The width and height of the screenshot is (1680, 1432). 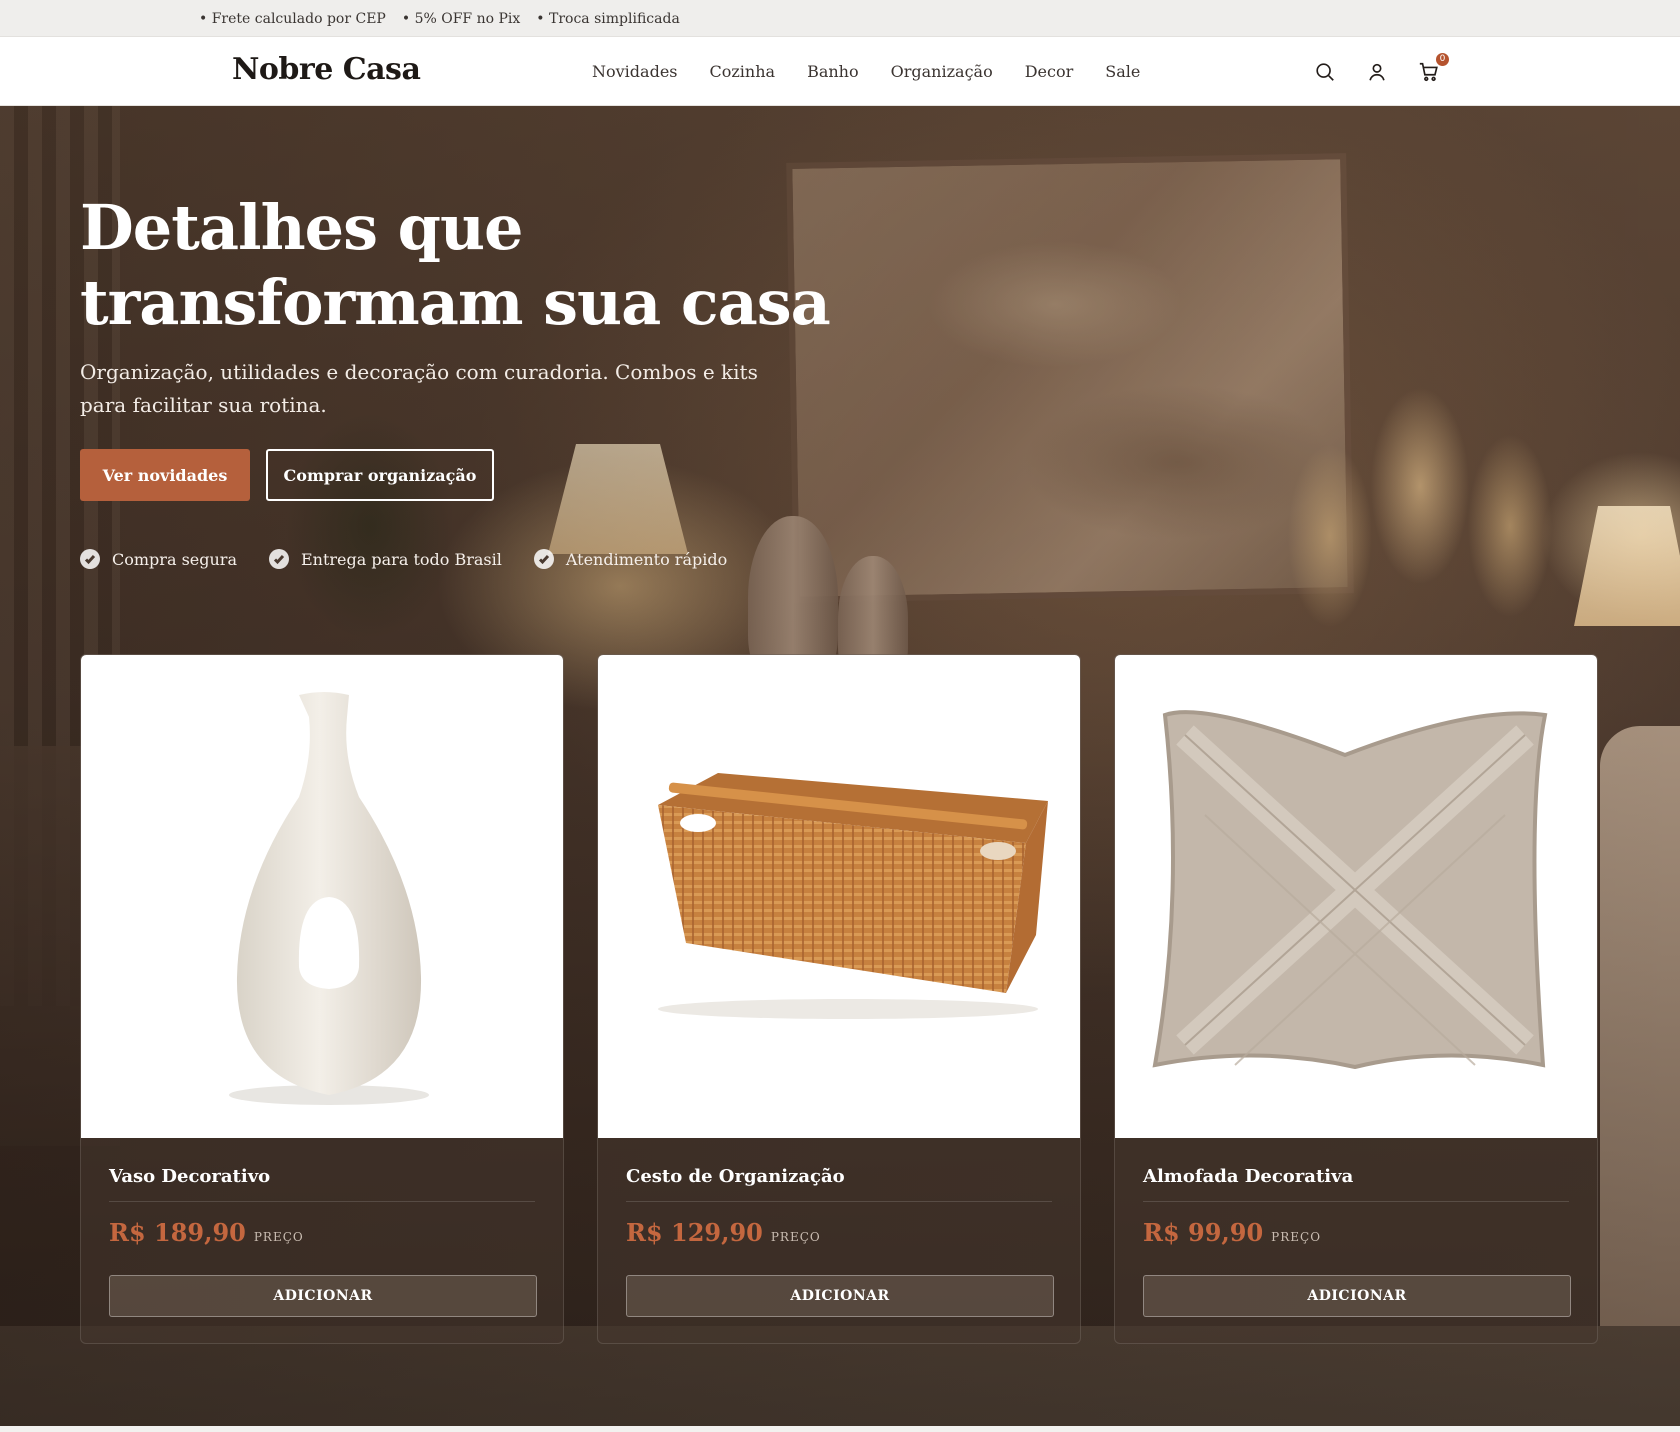 What do you see at coordinates (839, 1232) in the screenshot?
I see `price-row: R$ 129,90 PREÇO` at bounding box center [839, 1232].